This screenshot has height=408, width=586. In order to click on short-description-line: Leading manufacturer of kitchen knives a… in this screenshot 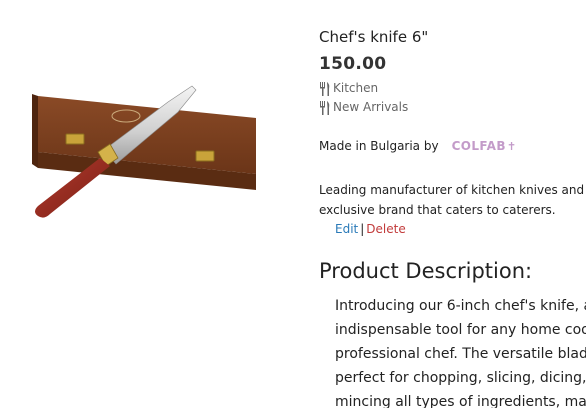, I will do `click(452, 190)`.